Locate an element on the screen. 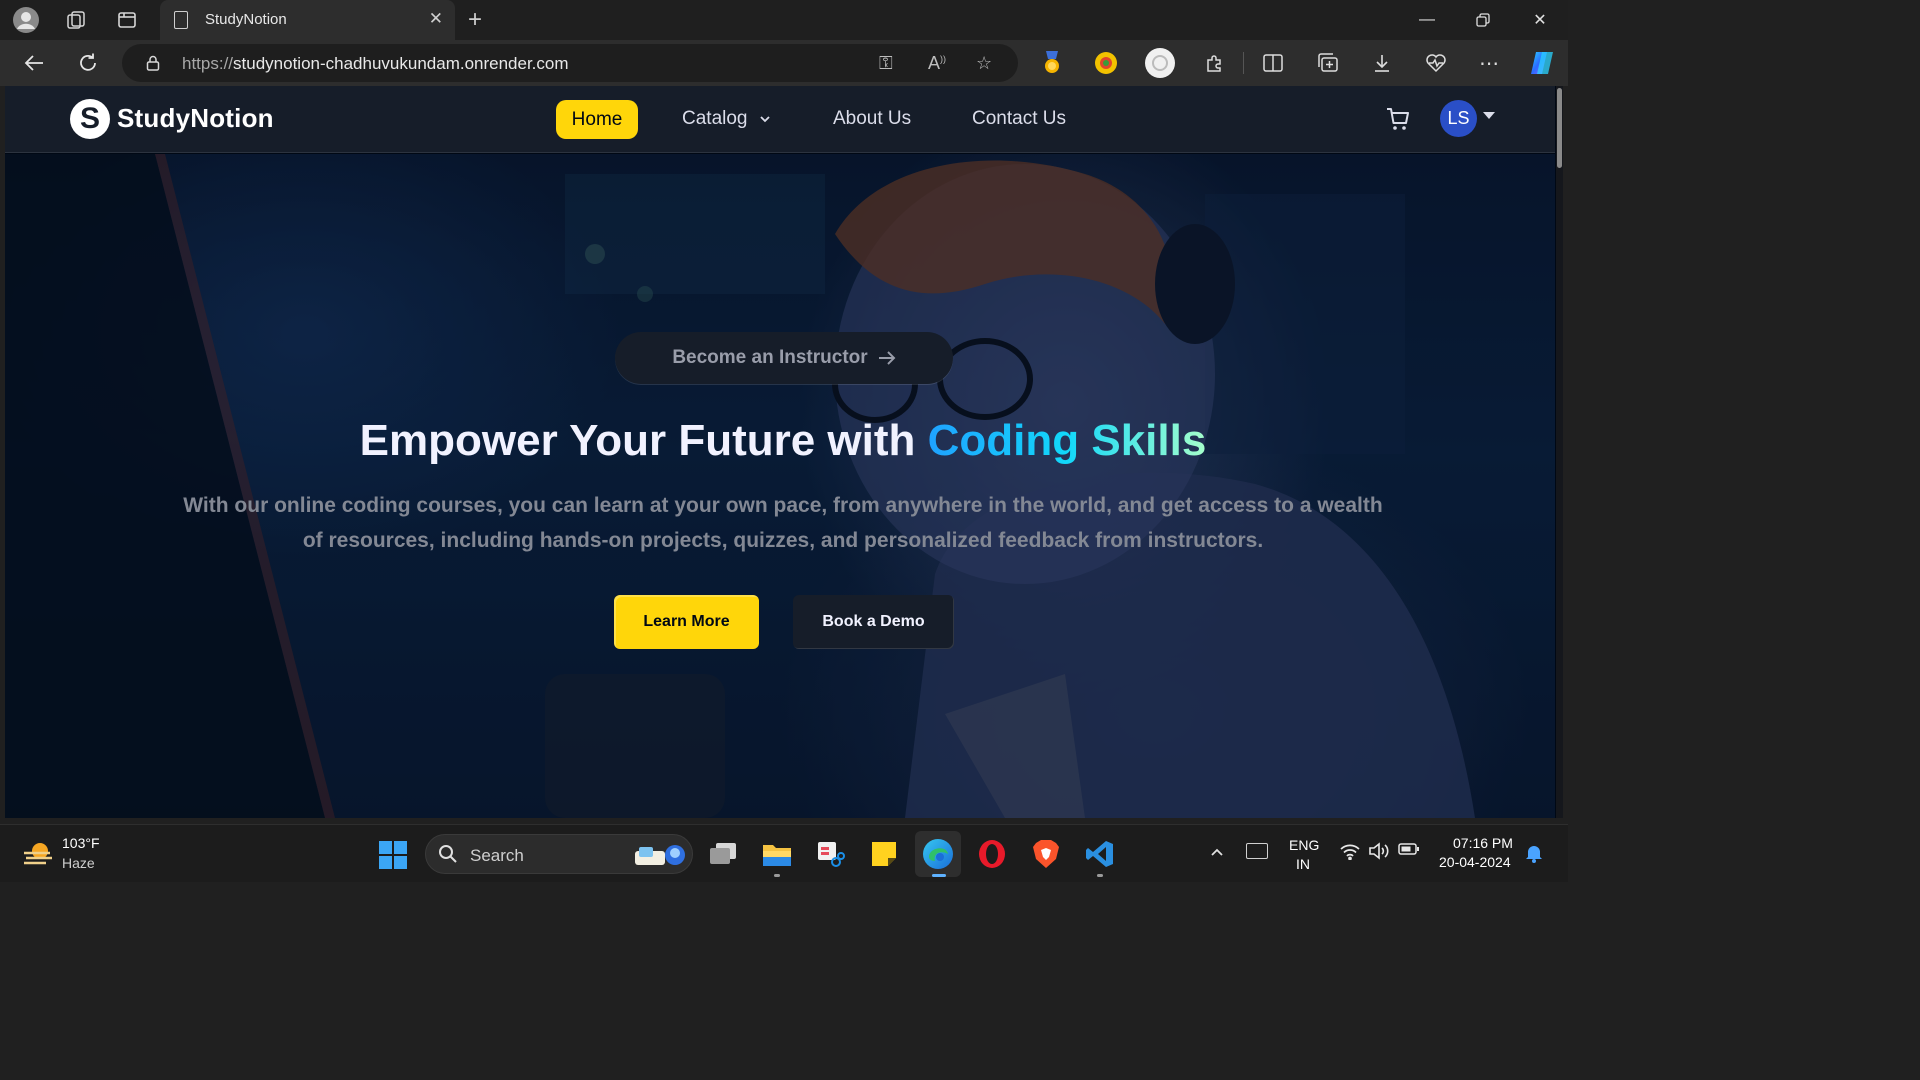 The width and height of the screenshot is (1920, 1080). workspaces-icon is located at coordinates (76, 20).